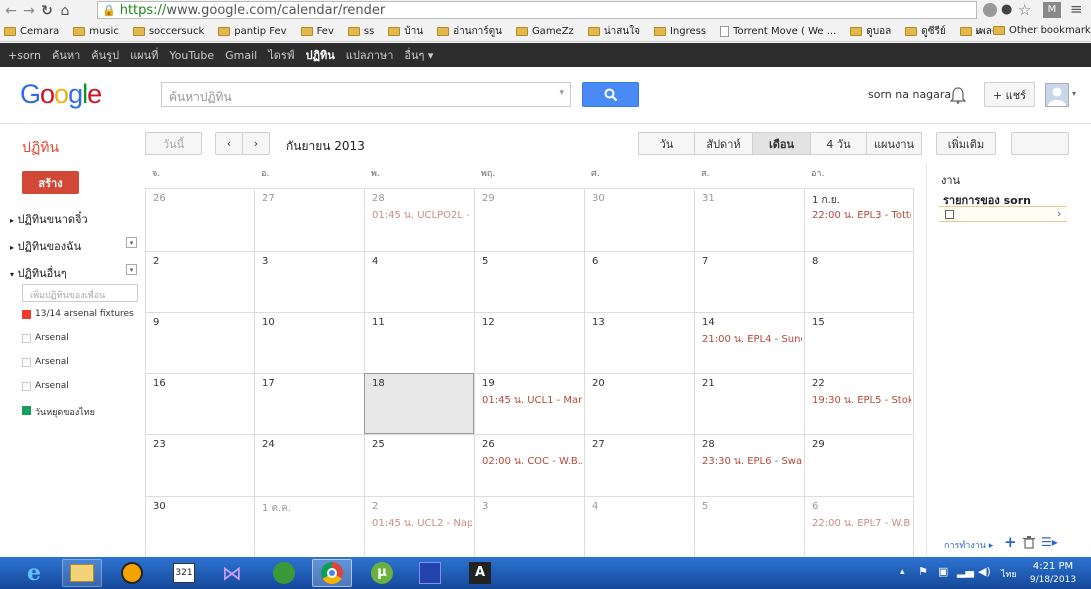 The height and width of the screenshot is (589, 1091). I want to click on vlc-icon, so click(132, 573).